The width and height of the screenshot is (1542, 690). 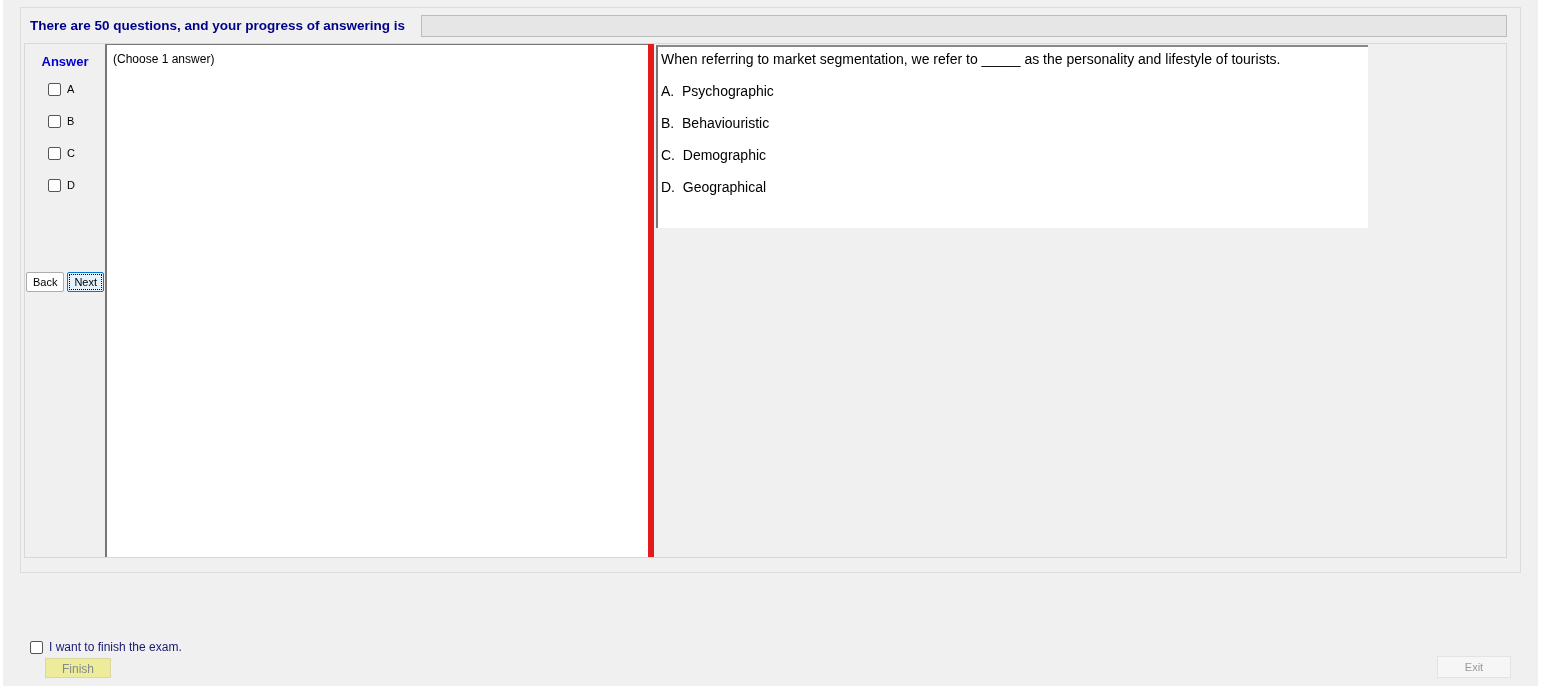 What do you see at coordinates (714, 155) in the screenshot?
I see `choice-text: C. Demographic` at bounding box center [714, 155].